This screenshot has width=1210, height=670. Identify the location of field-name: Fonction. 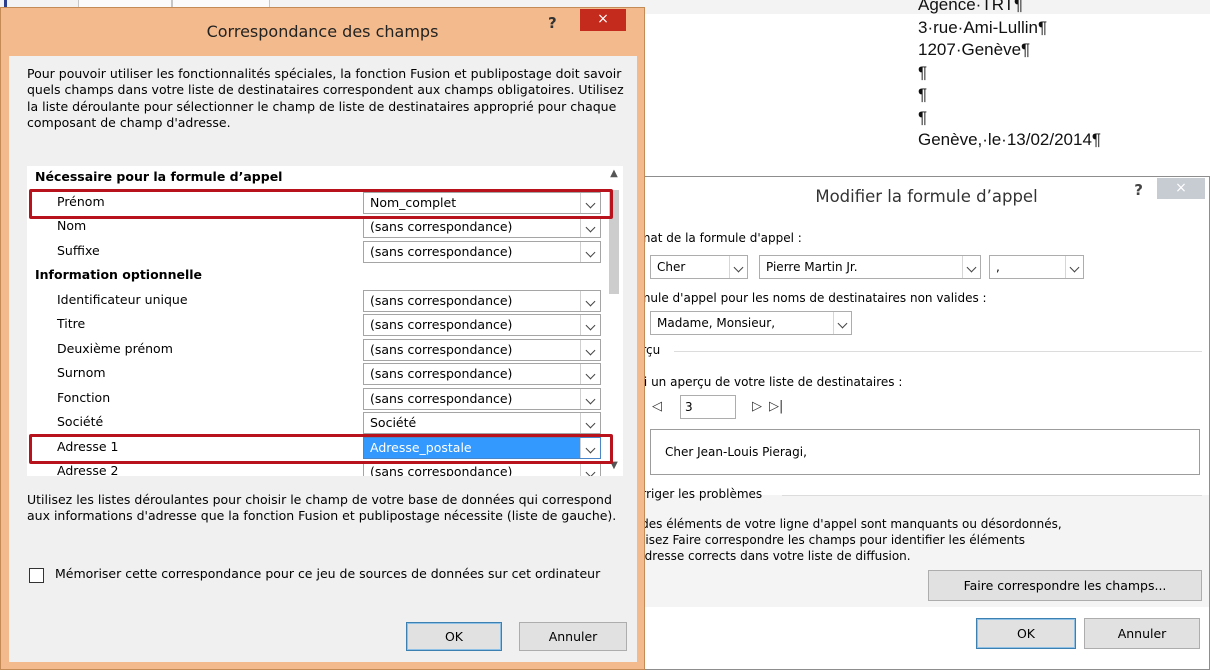
(84, 397).